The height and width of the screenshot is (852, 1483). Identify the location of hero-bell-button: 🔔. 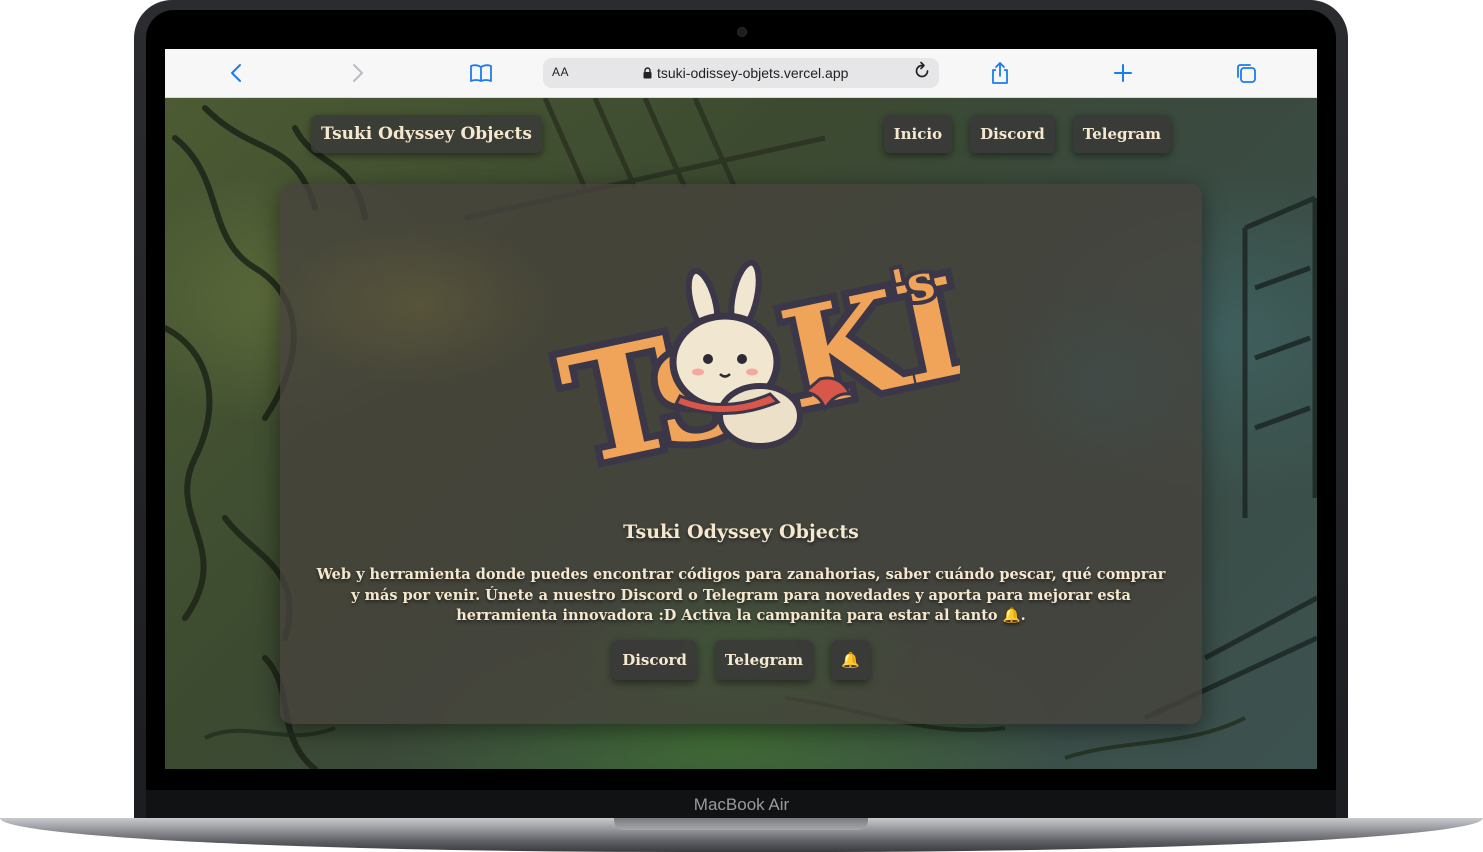
(850, 660).